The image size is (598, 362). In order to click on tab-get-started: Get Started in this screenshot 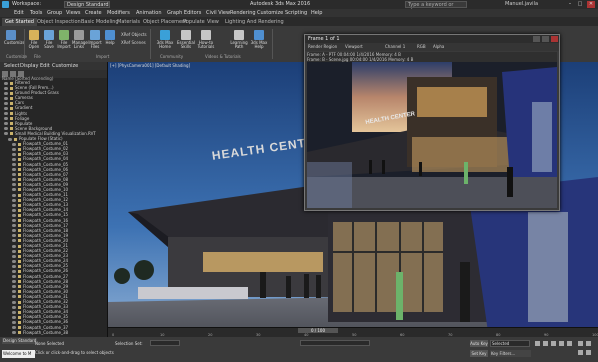, I will do `click(19, 22)`.